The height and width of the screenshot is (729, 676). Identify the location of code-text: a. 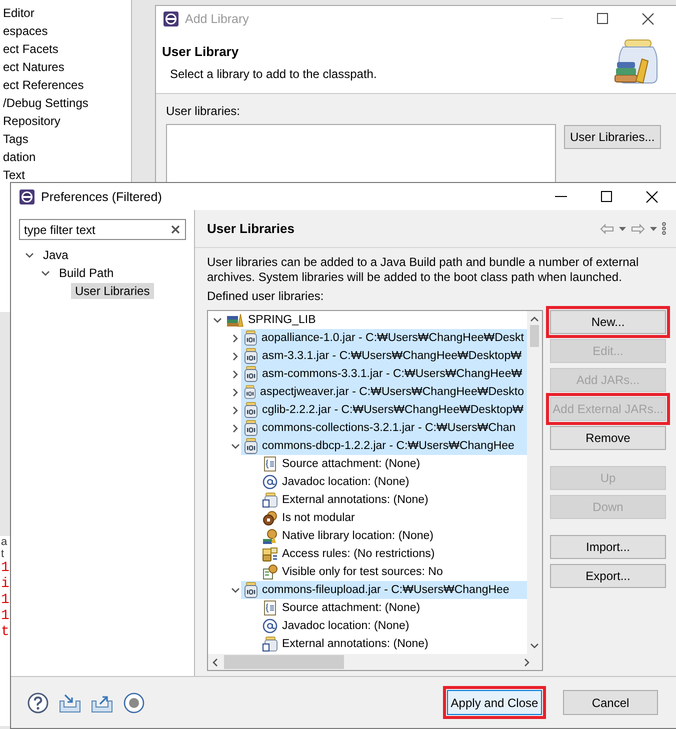
(4, 542).